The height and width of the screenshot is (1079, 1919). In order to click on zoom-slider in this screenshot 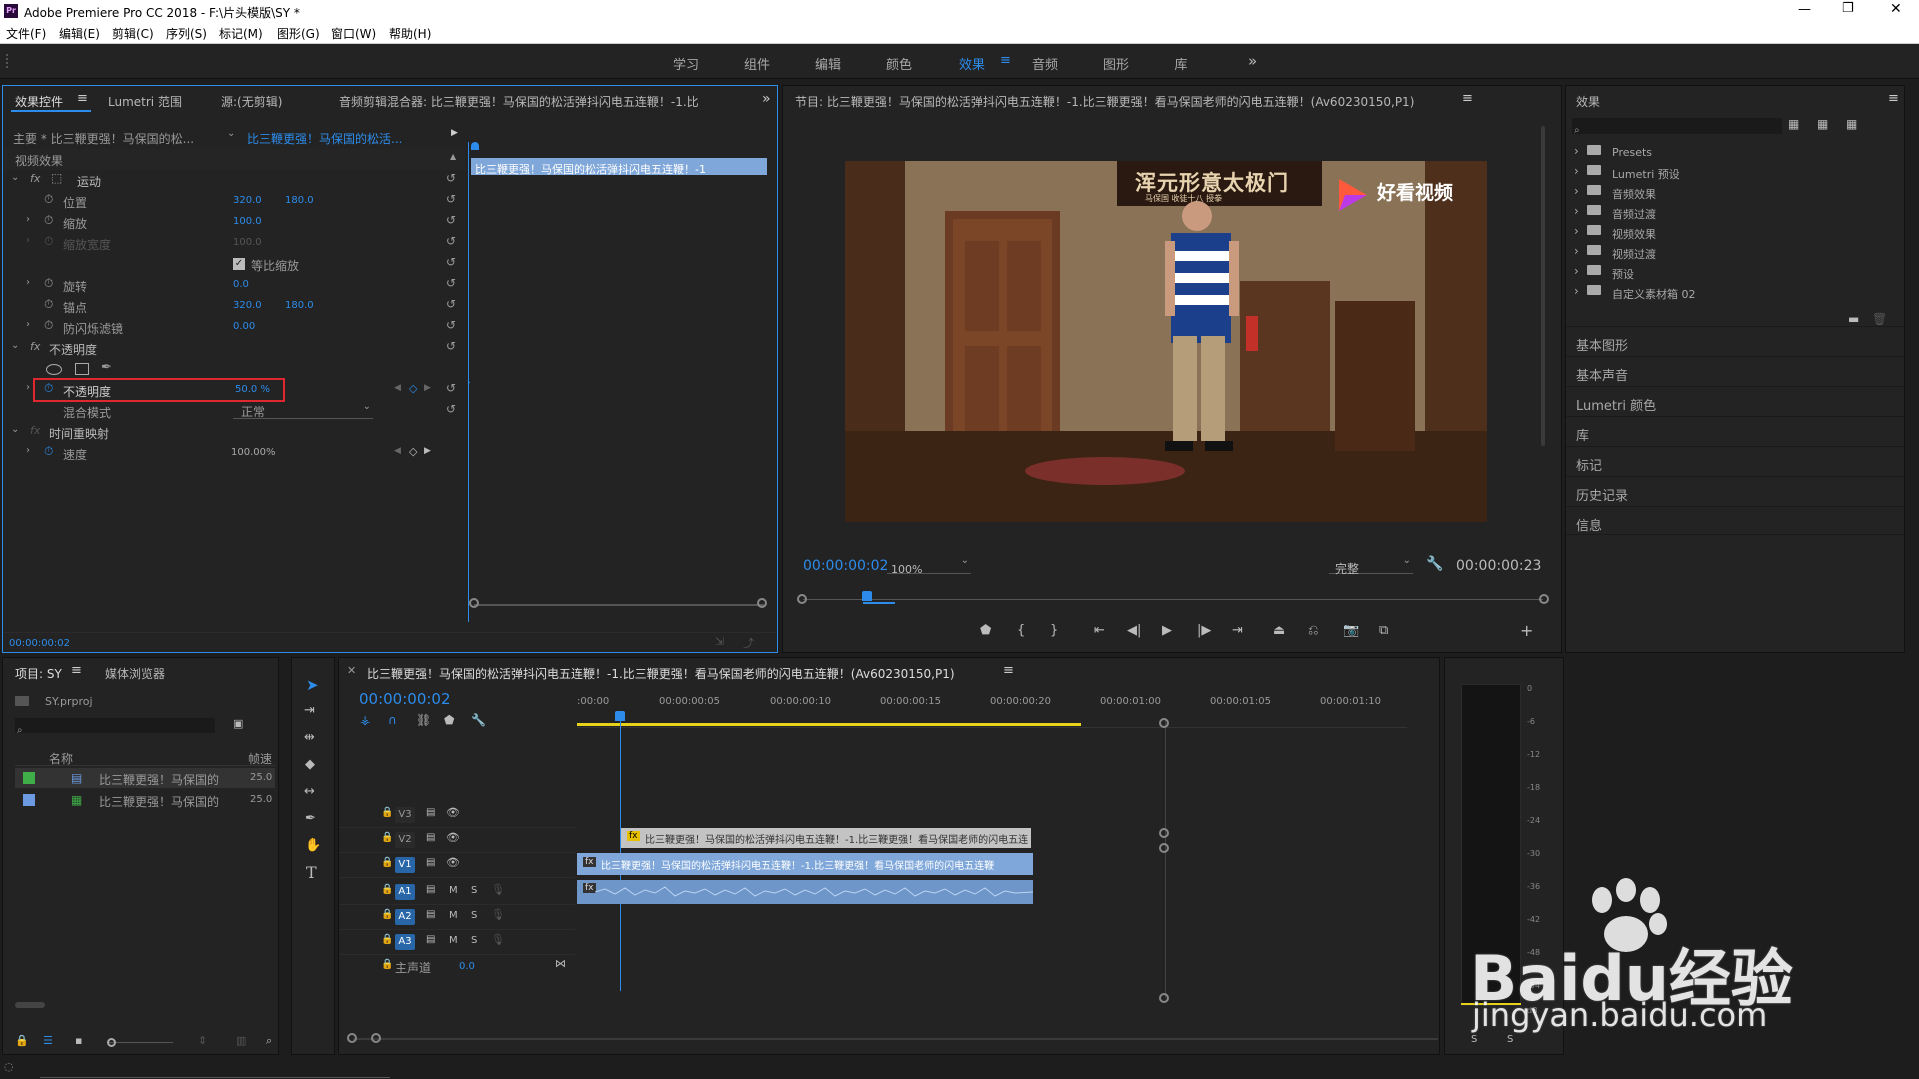, I will do `click(140, 1042)`.